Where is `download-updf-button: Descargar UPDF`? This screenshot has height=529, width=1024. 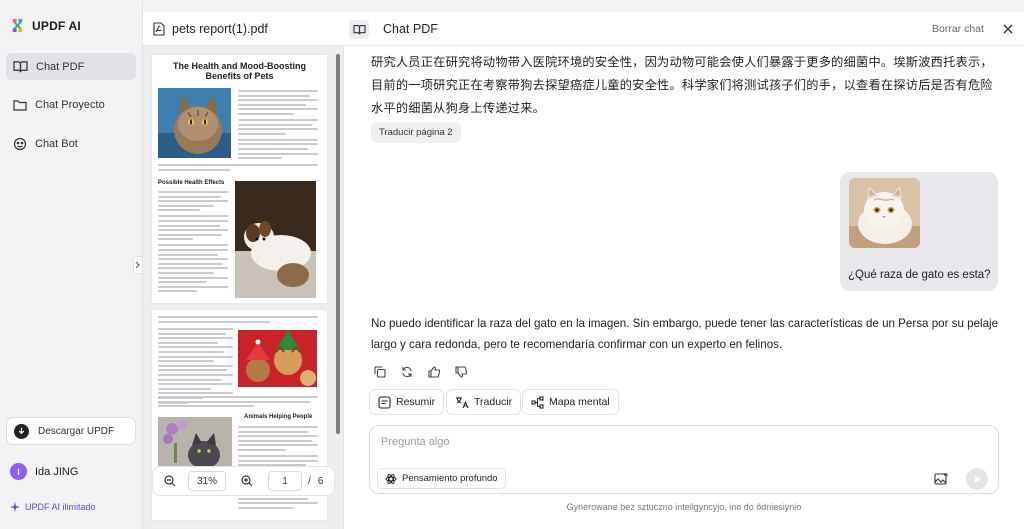
download-updf-button: Descargar UPDF is located at coordinates (71, 431).